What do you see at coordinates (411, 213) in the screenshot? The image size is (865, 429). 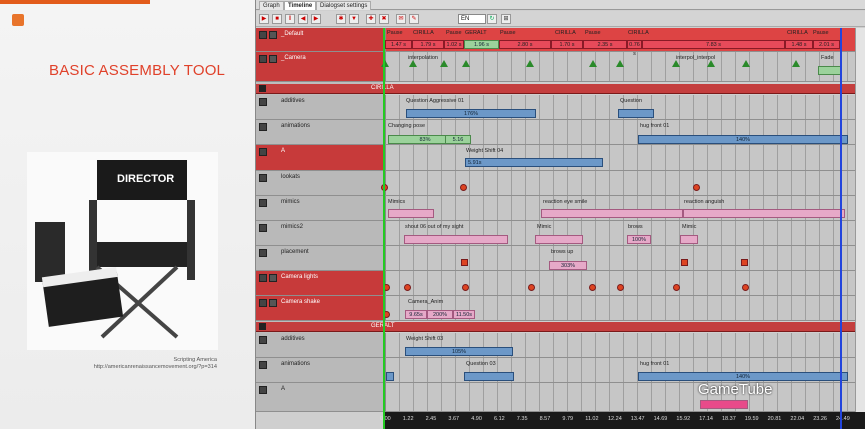 I see `clip-mimics` at bounding box center [411, 213].